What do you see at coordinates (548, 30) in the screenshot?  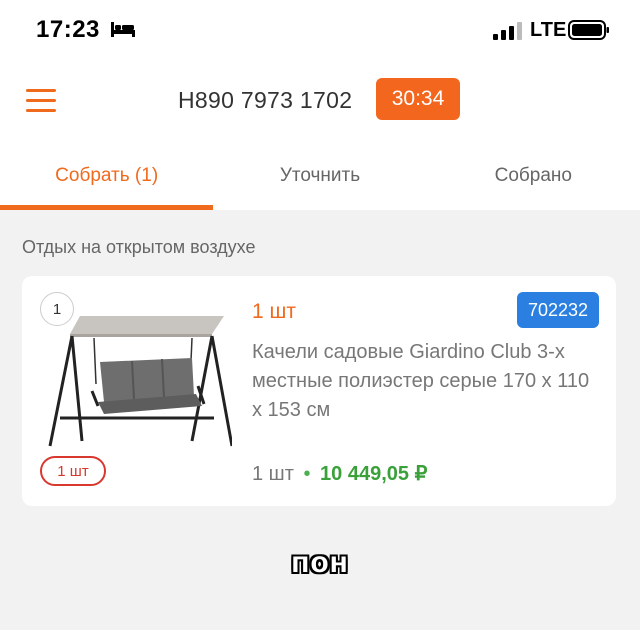 I see `network-label: LTE` at bounding box center [548, 30].